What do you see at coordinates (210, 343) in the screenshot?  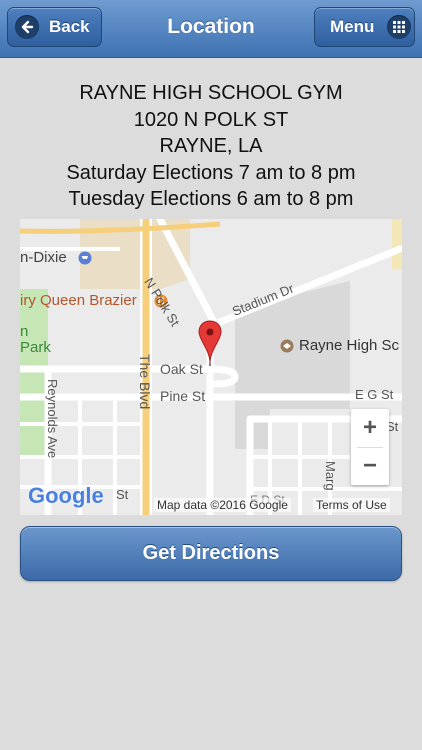 I see `location-pin-icon` at bounding box center [210, 343].